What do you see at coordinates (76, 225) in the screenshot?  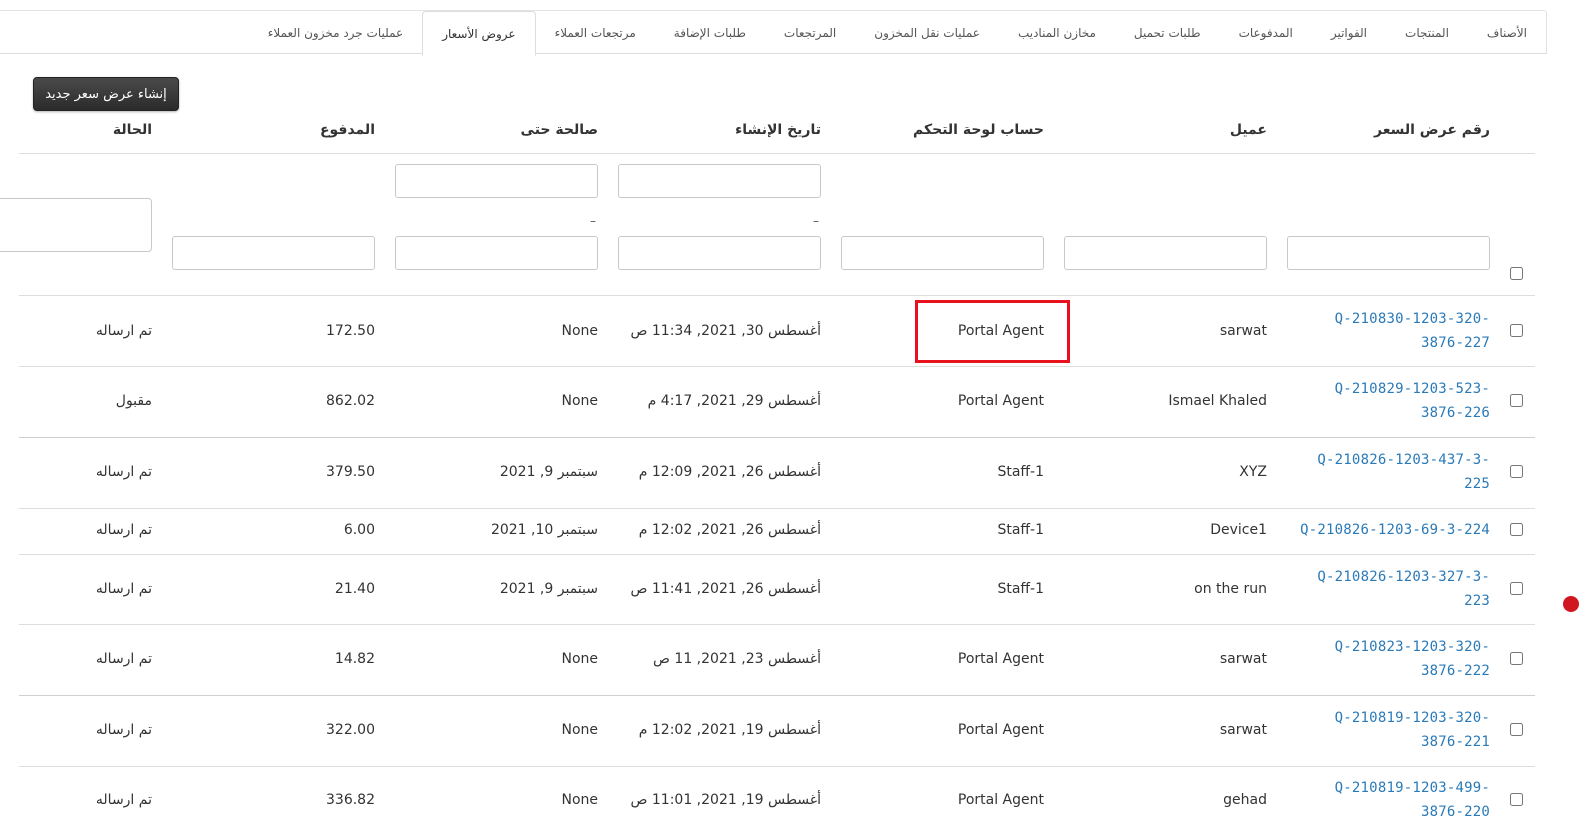 I see `status-filter-select` at bounding box center [76, 225].